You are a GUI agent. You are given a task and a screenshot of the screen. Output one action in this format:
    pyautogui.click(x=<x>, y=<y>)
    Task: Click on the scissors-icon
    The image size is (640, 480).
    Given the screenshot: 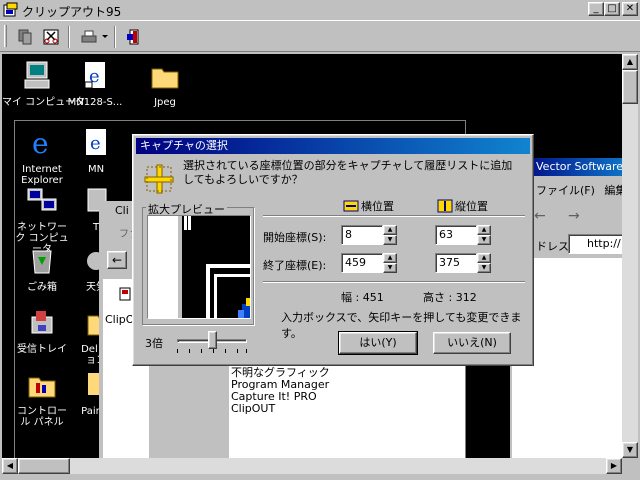 What is the action you would take?
    pyautogui.click(x=51, y=37)
    